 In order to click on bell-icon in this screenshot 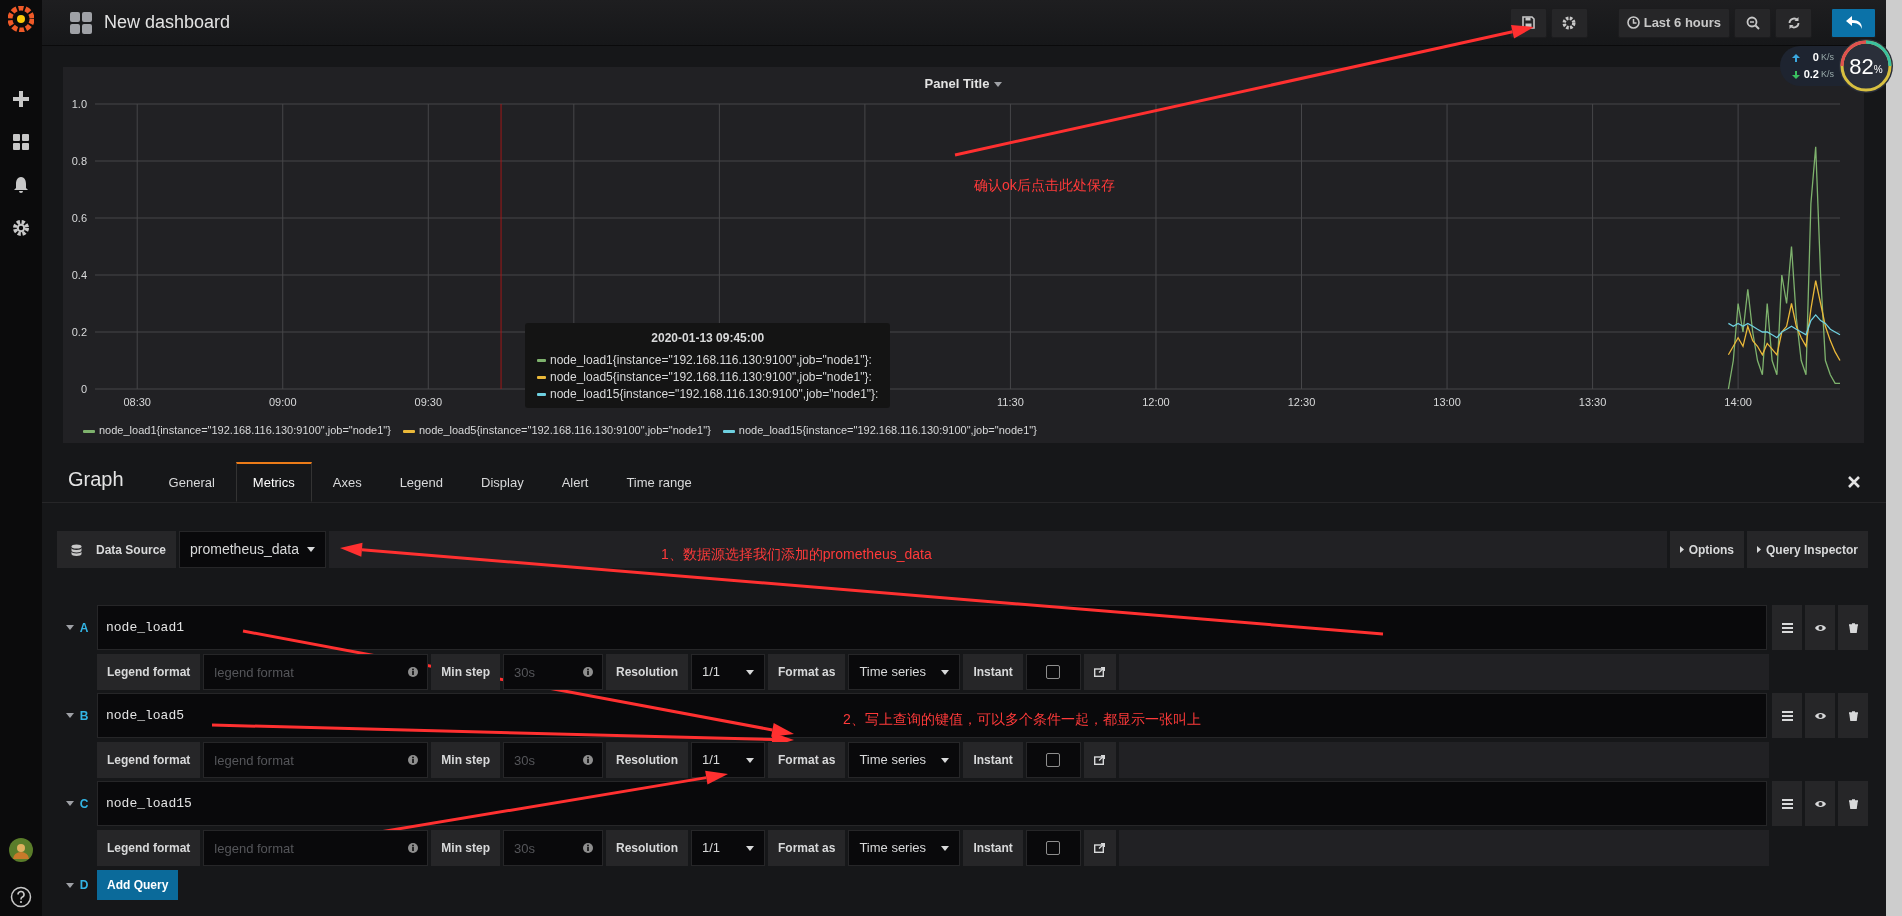, I will do `click(21, 185)`.